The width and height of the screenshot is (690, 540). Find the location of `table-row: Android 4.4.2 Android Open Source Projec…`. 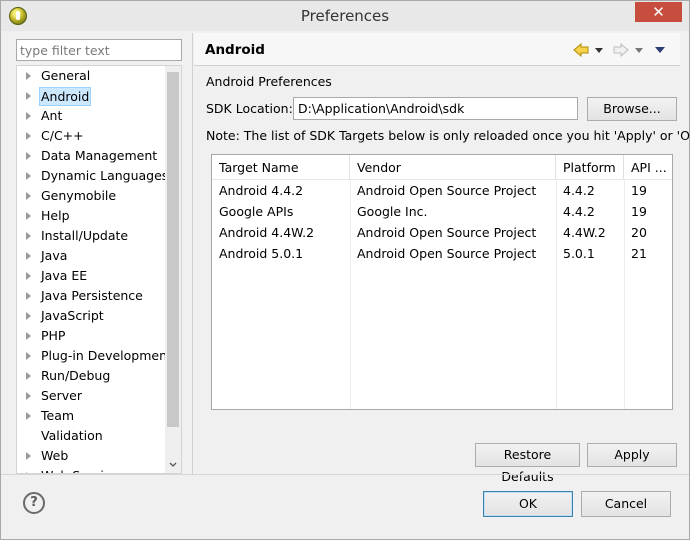

table-row: Android 4.4.2 Android Open Source Projec… is located at coordinates (442, 190).